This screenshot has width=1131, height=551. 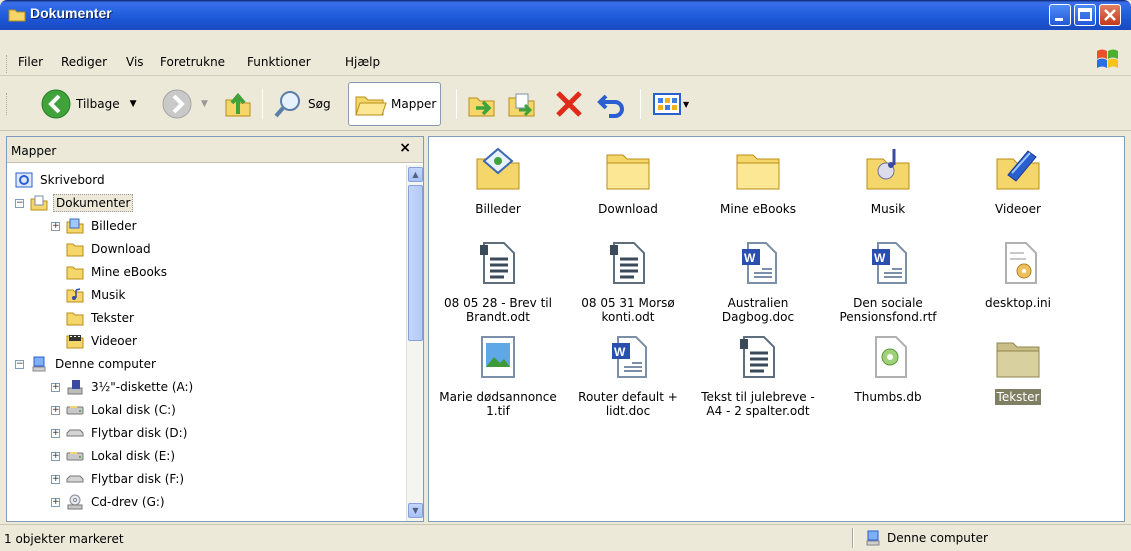 I want to click on image-file-icon, so click(x=498, y=357).